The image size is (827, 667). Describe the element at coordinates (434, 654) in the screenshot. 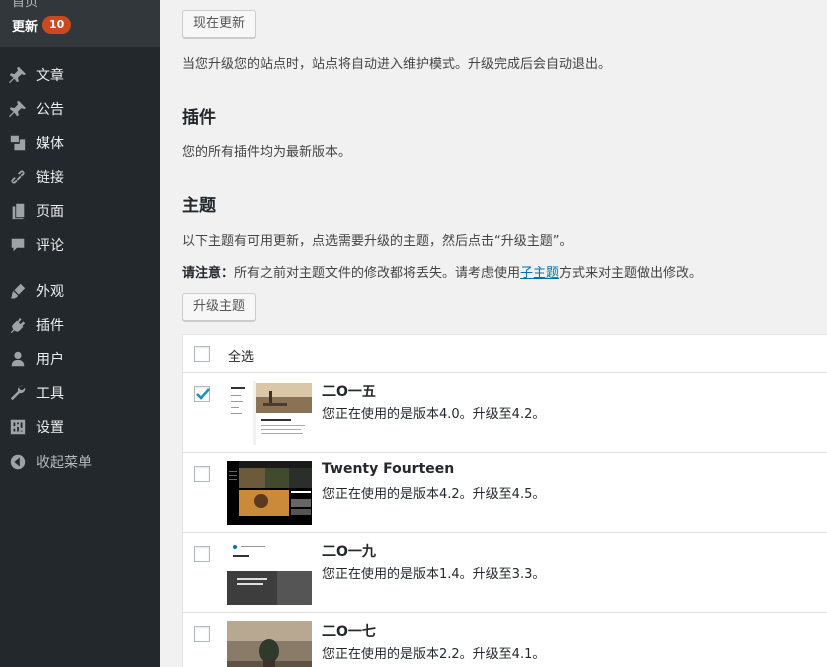

I see `theme-version-info: 您正在使用的是版本2.2。升级至4.1。` at that location.